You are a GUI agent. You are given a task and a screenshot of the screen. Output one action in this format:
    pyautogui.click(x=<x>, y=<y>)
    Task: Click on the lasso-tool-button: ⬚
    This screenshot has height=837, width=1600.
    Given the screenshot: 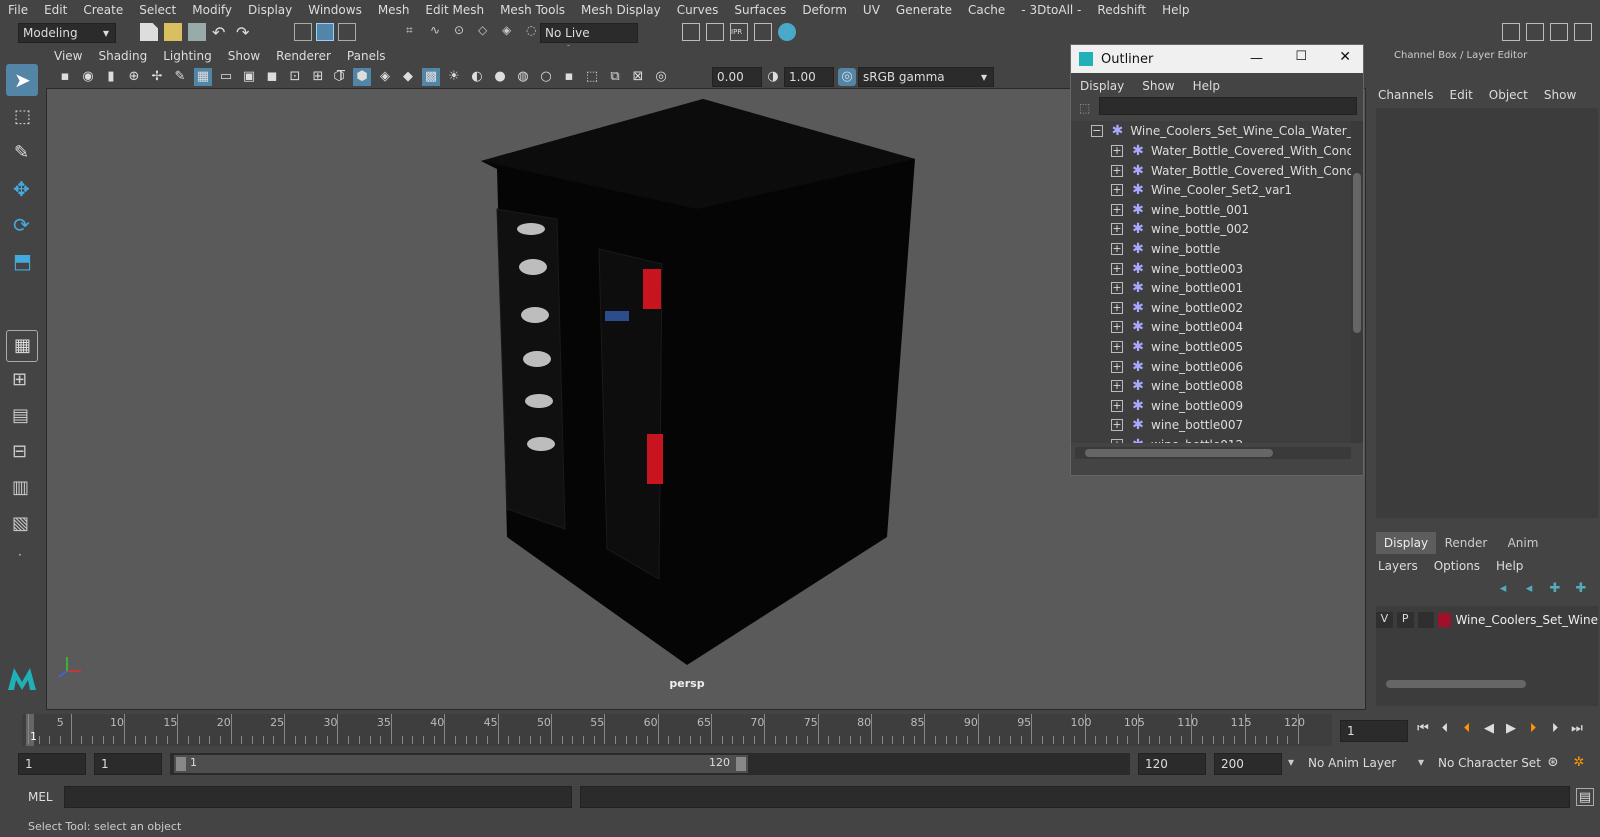 What is the action you would take?
    pyautogui.click(x=22, y=118)
    